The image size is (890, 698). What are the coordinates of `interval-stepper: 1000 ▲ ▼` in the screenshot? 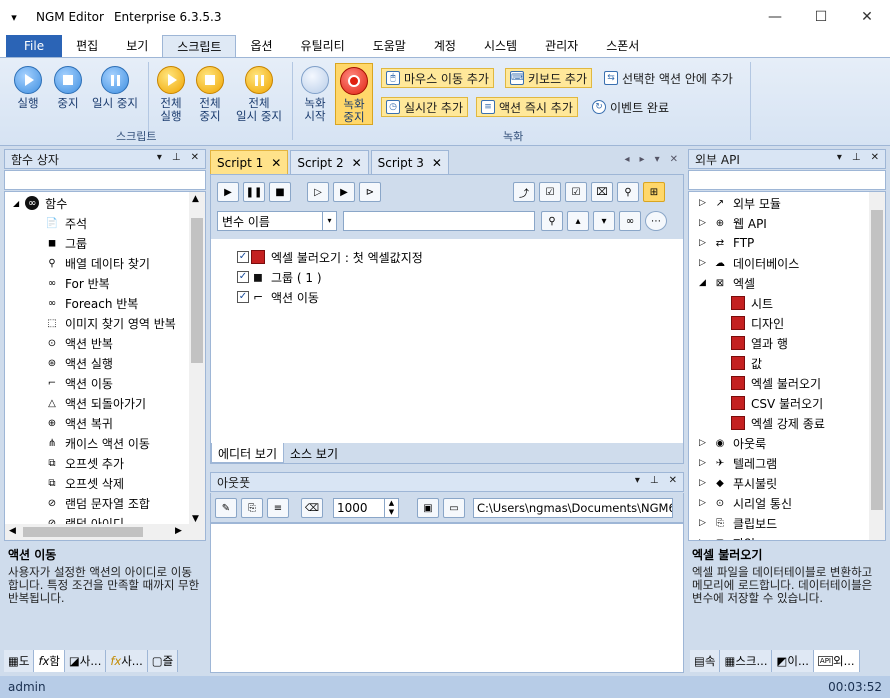 It's located at (366, 508).